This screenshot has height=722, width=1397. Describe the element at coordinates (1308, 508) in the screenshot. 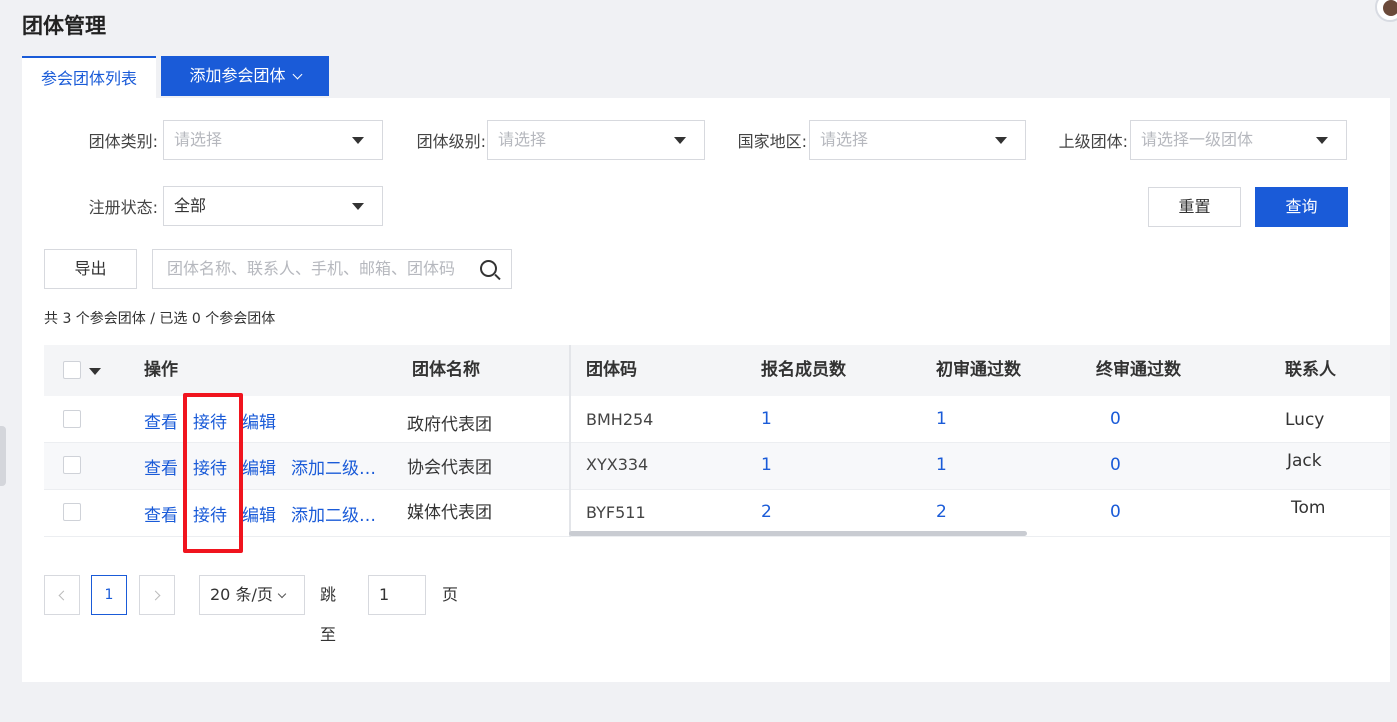

I see `contact-name: Tom` at that location.